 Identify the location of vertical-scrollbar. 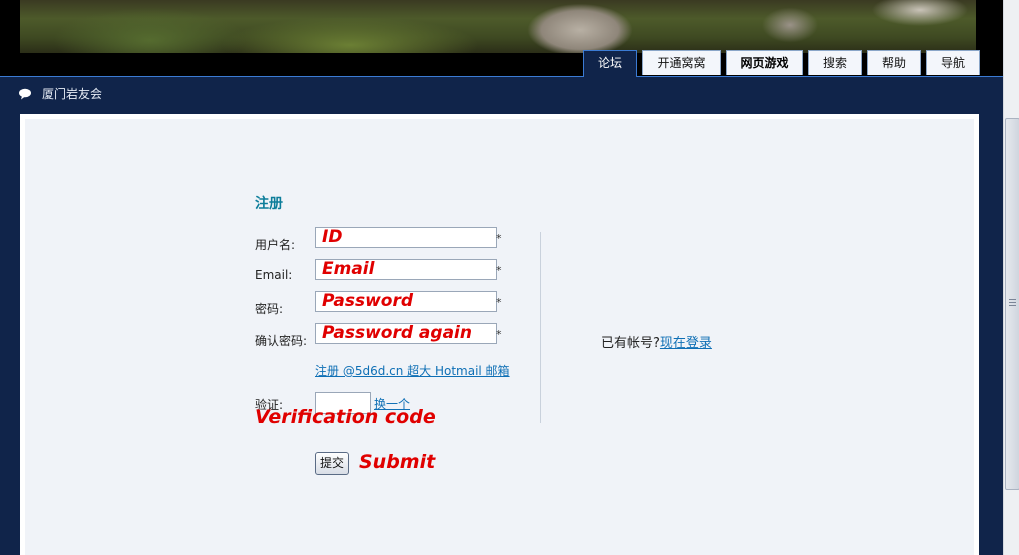
(1011, 277).